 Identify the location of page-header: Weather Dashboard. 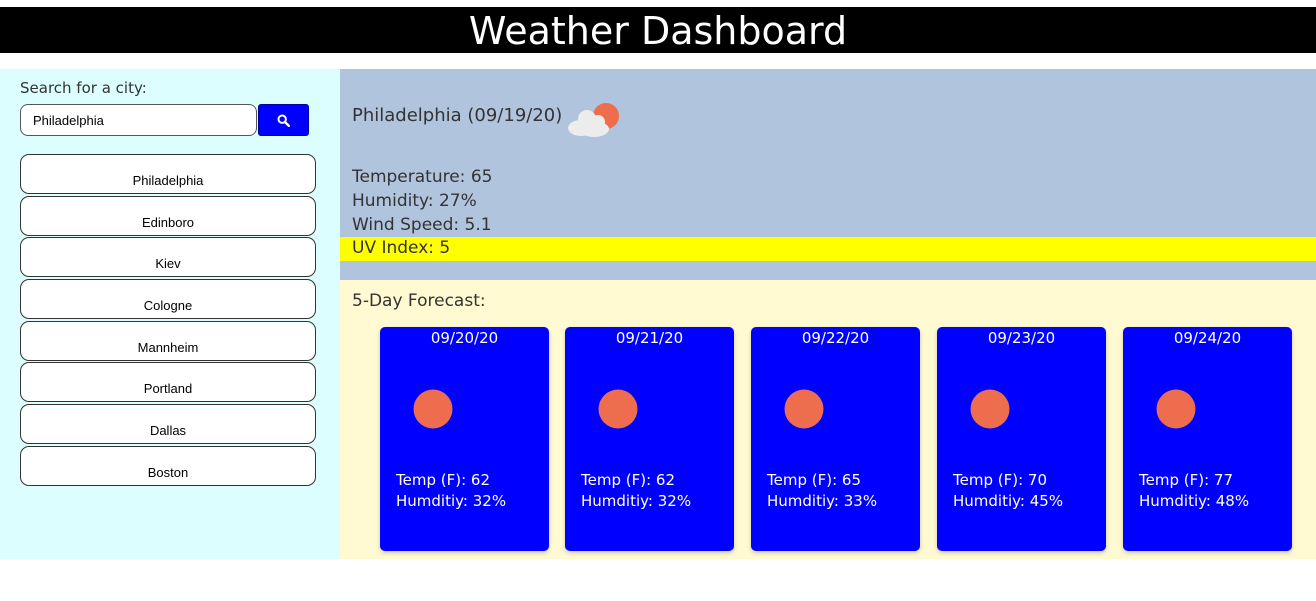
(658, 30).